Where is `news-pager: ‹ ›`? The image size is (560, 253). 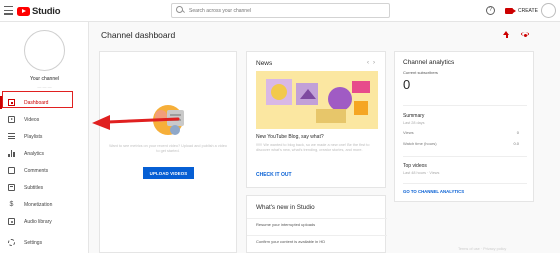
news-pager: ‹ › is located at coordinates (369, 63).